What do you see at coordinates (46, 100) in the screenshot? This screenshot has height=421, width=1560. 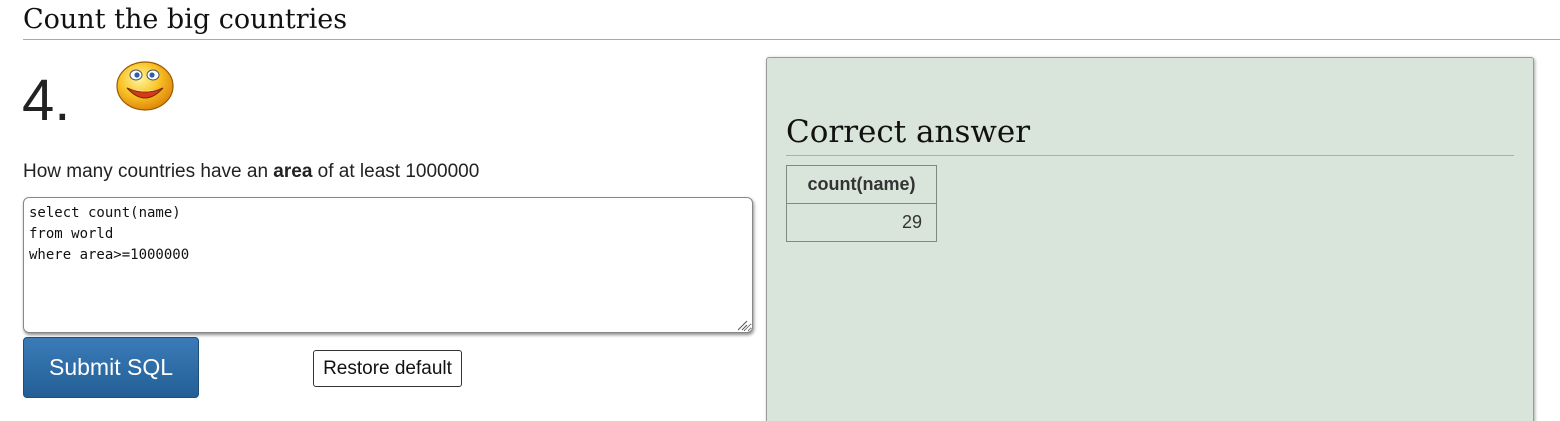 I see `question-number: 4.` at bounding box center [46, 100].